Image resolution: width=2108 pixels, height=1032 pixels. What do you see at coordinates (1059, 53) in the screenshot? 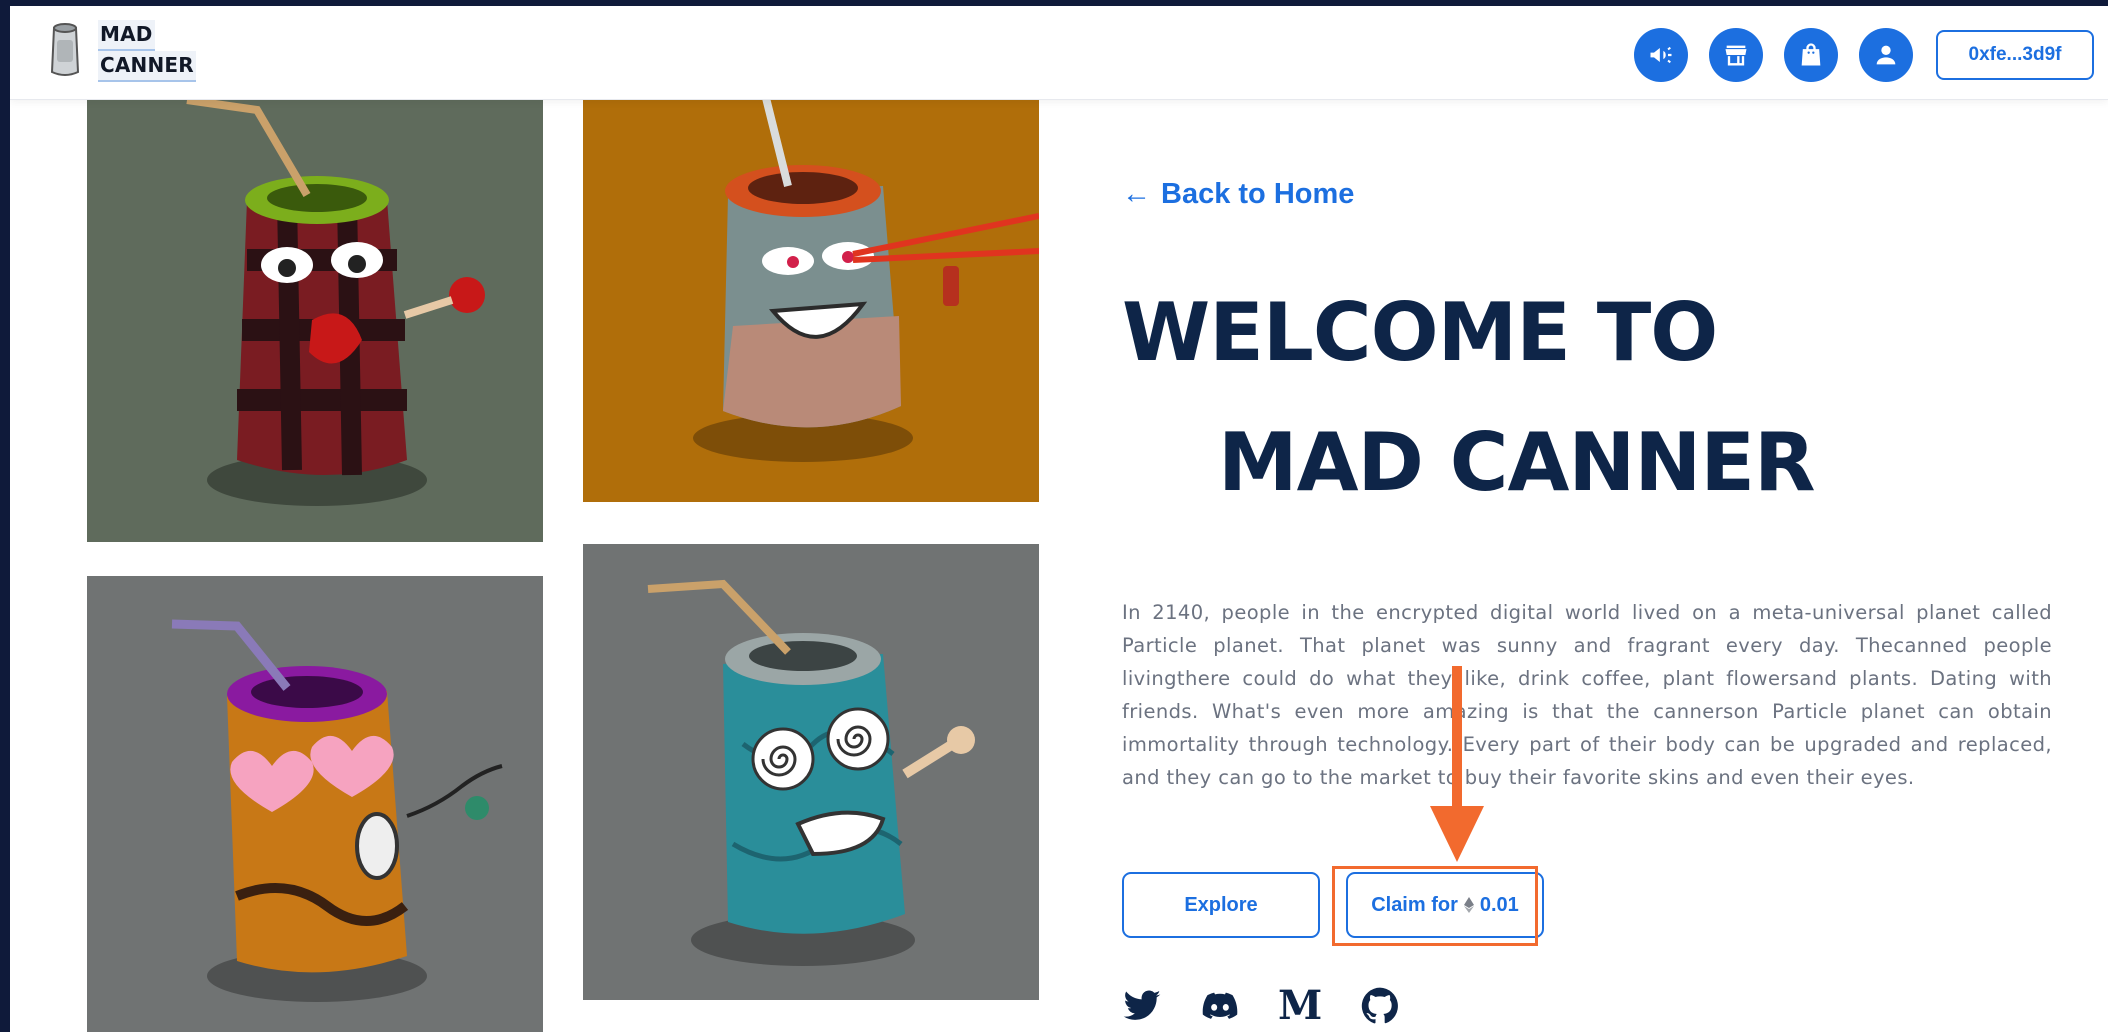
I see `top-header: MAD CANNER 0xfe...3d9f` at bounding box center [1059, 53].